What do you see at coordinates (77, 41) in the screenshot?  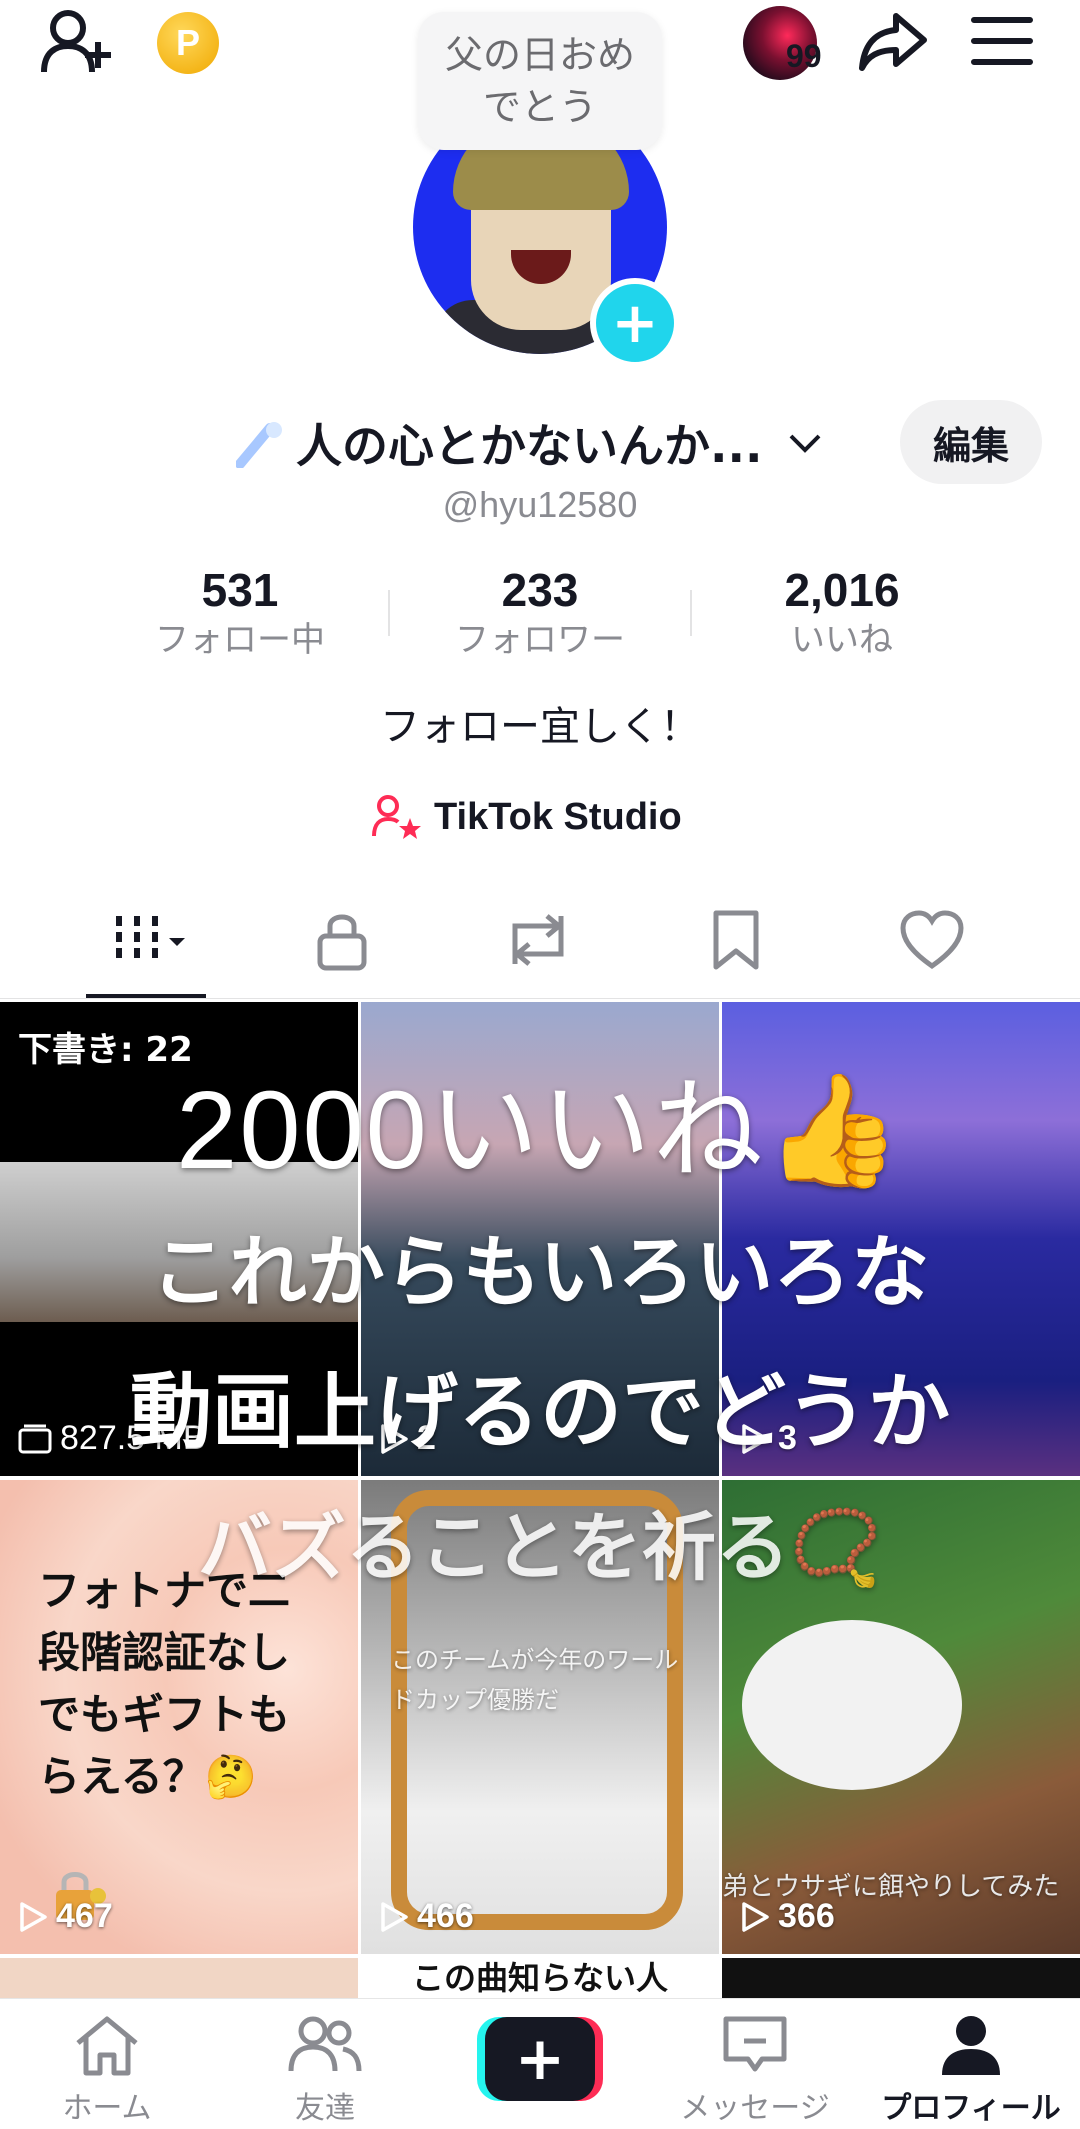 I see `add-friend-icon` at bounding box center [77, 41].